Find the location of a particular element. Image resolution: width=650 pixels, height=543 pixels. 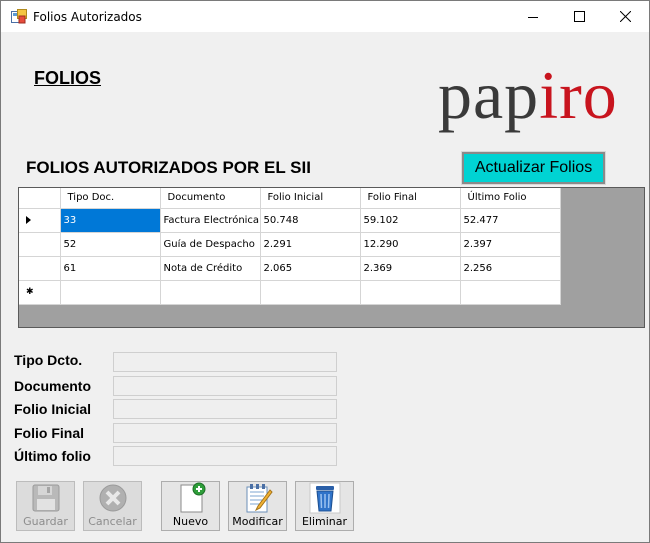

column-header-ultimo-folio: Último Folio is located at coordinates (510, 198).